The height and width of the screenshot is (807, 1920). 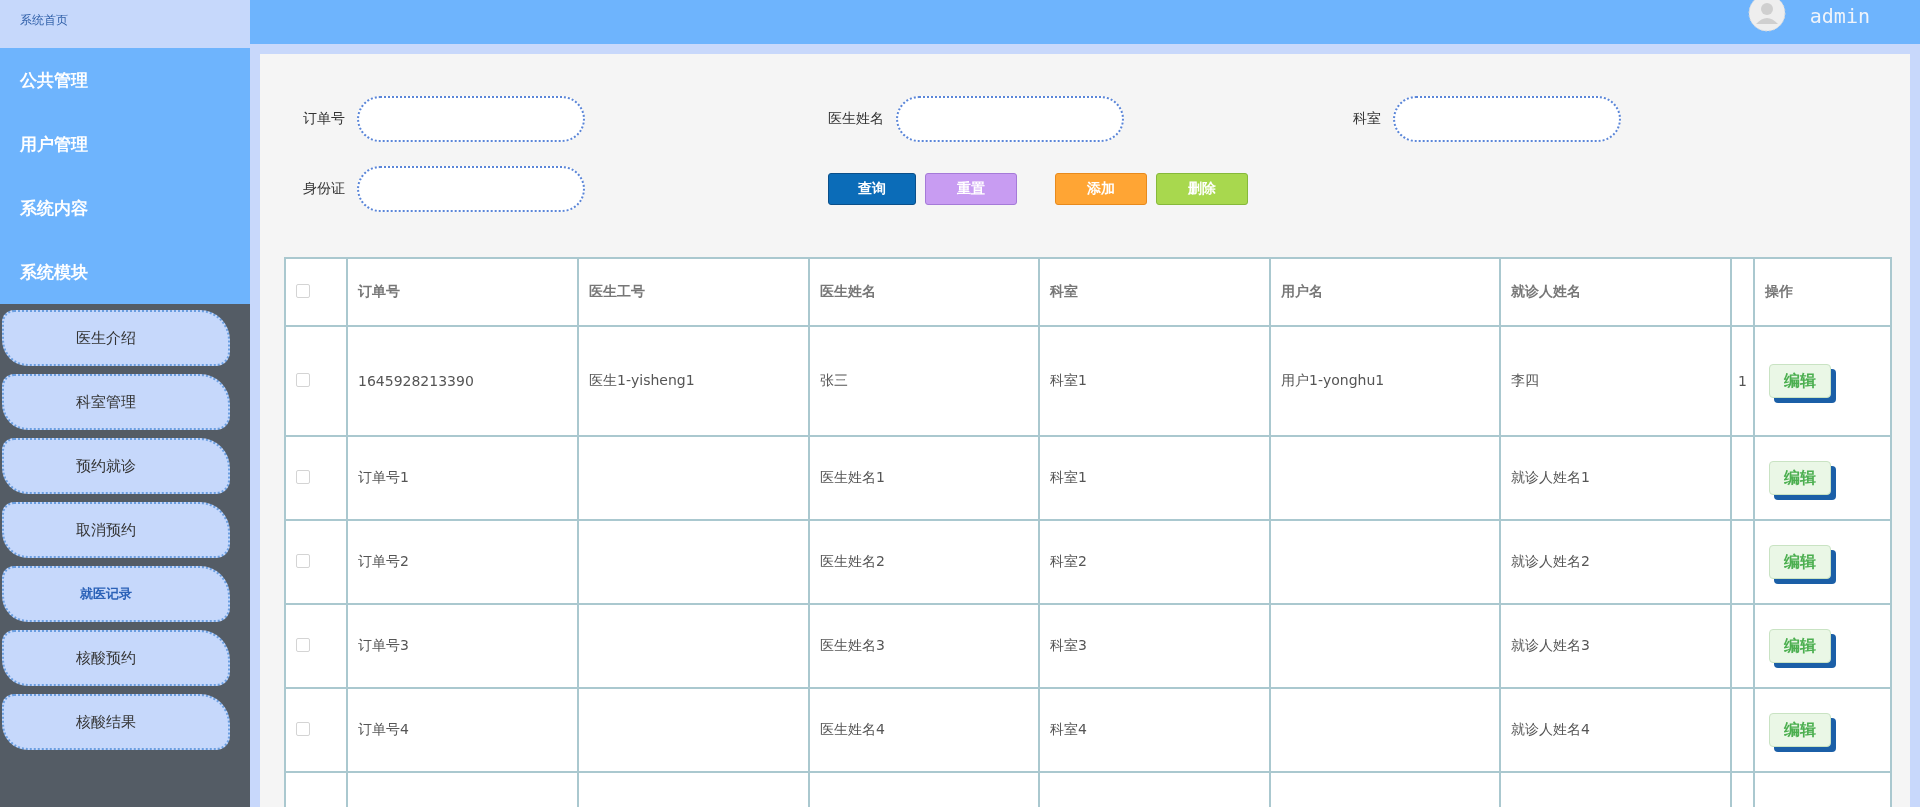 I want to click on table-cell: 医生姓名2, so click(x=852, y=561).